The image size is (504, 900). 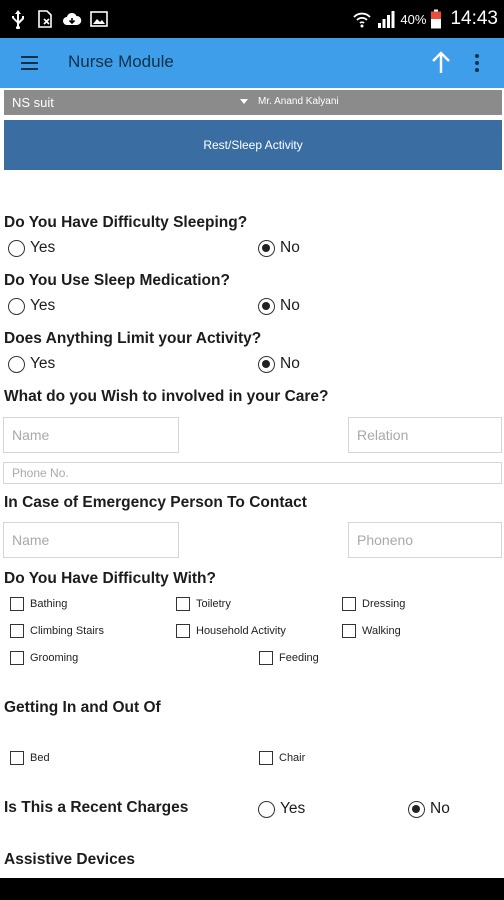 What do you see at coordinates (252, 889) in the screenshot?
I see `navigation-bar` at bounding box center [252, 889].